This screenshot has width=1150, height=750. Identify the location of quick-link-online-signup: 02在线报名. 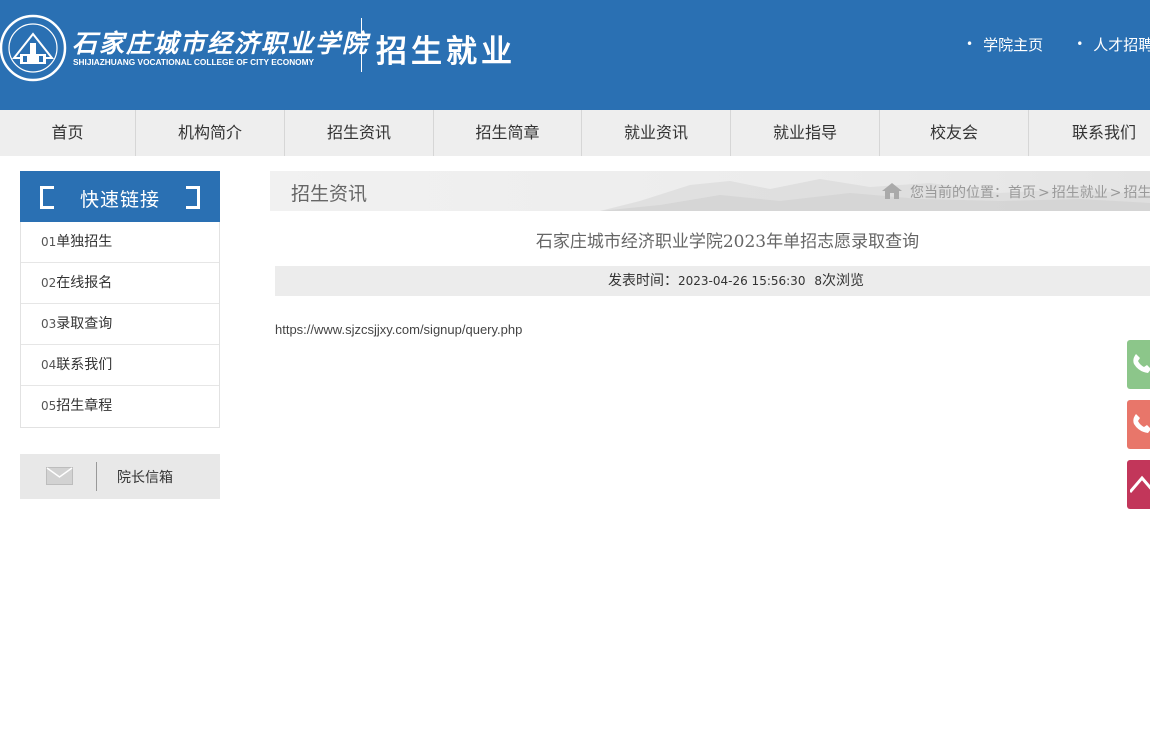
(120, 283).